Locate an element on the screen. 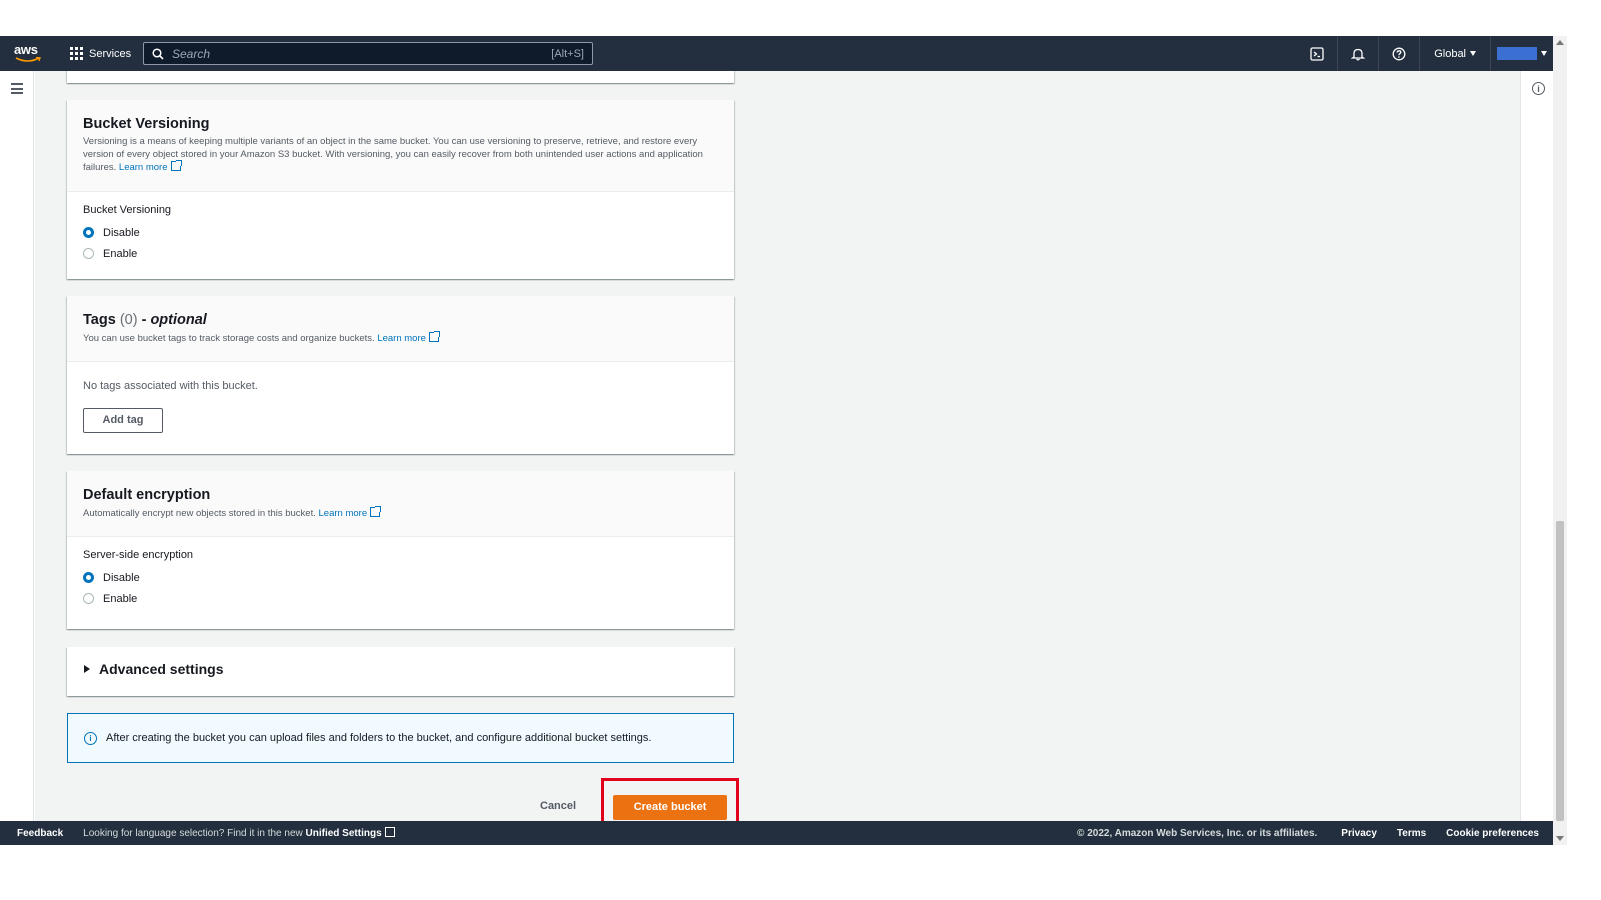 This screenshot has height=900, width=1601. terminal-icon is located at coordinates (1317, 53).